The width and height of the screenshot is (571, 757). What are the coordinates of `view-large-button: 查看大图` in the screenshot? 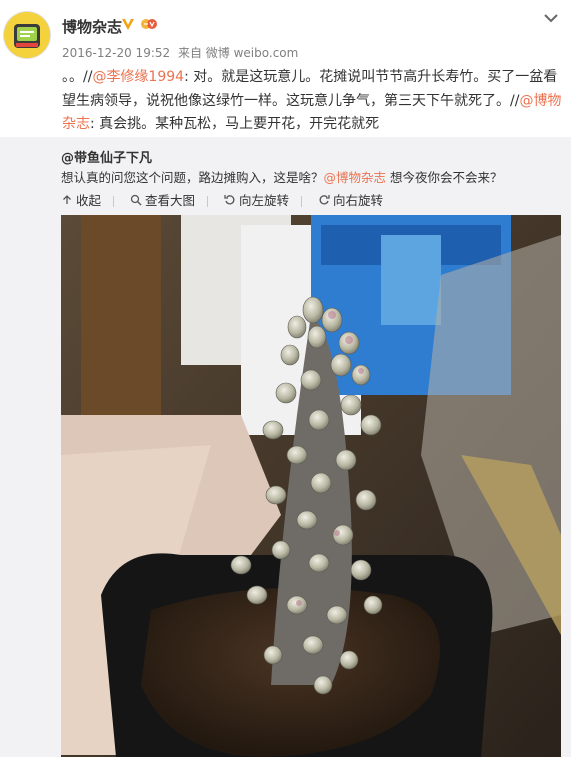 It's located at (162, 199).